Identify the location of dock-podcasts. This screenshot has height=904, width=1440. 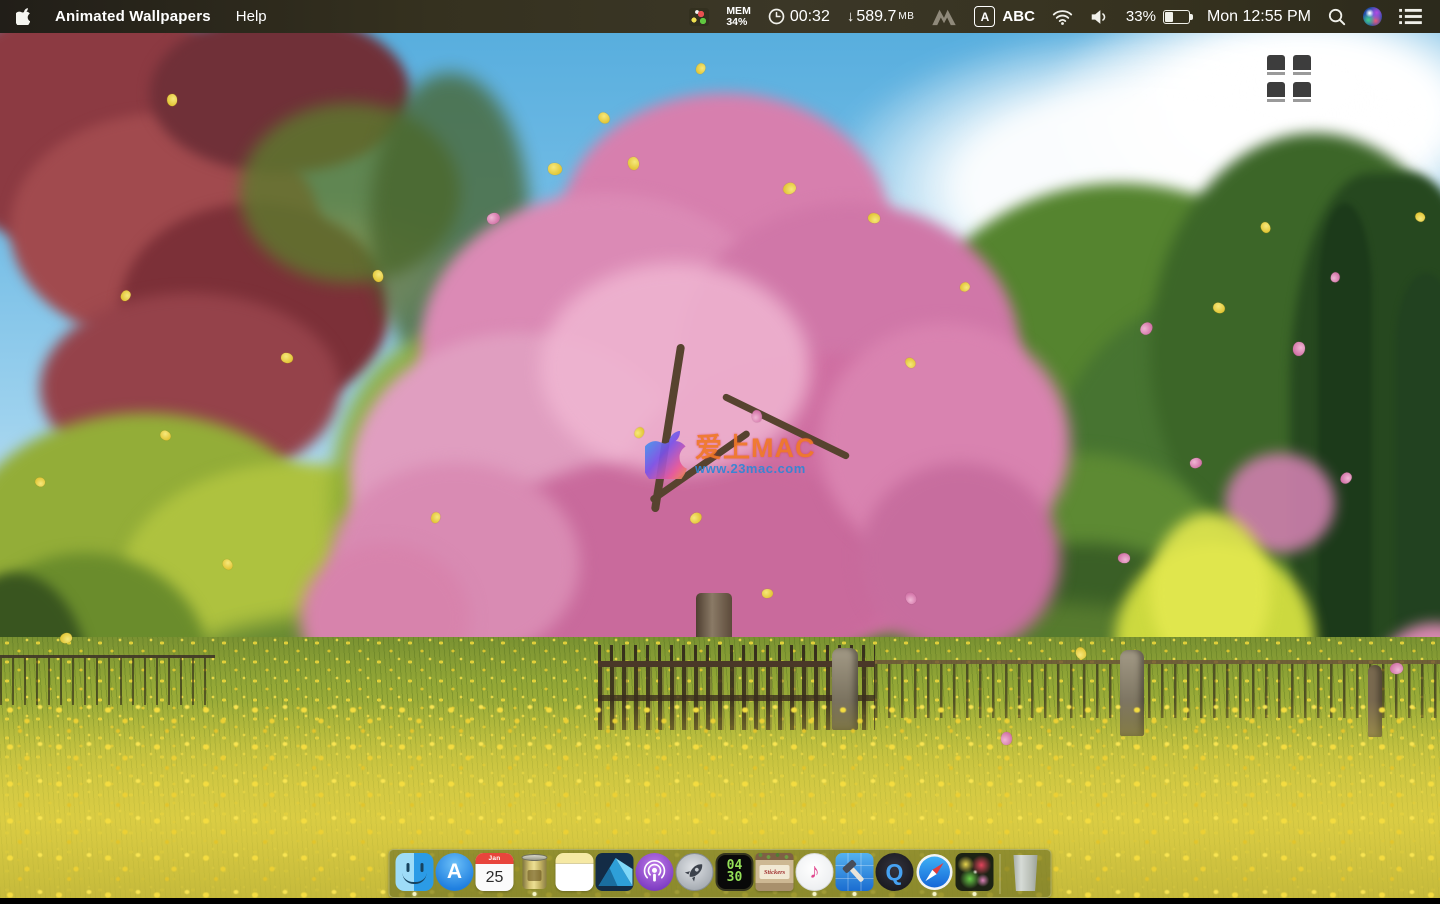
(654, 873).